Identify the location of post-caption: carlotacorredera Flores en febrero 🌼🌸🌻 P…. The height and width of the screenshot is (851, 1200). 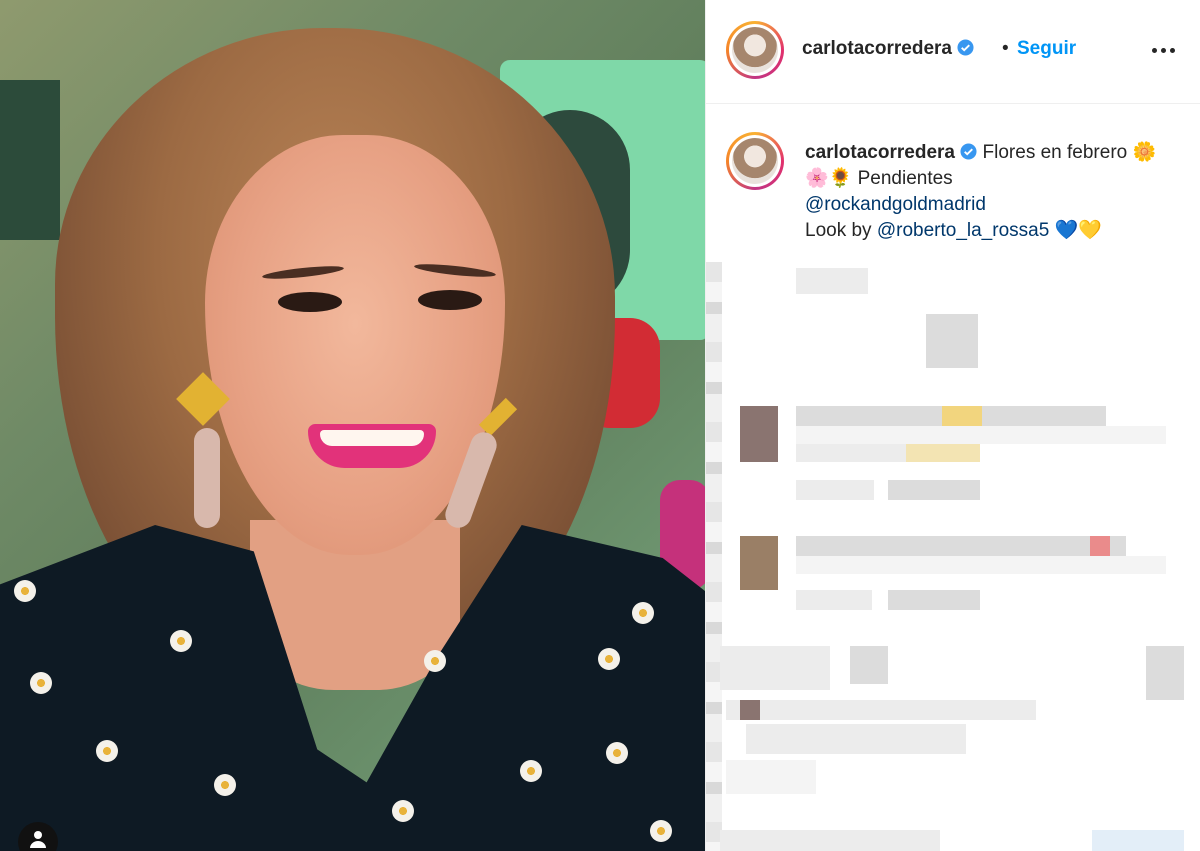
(985, 192).